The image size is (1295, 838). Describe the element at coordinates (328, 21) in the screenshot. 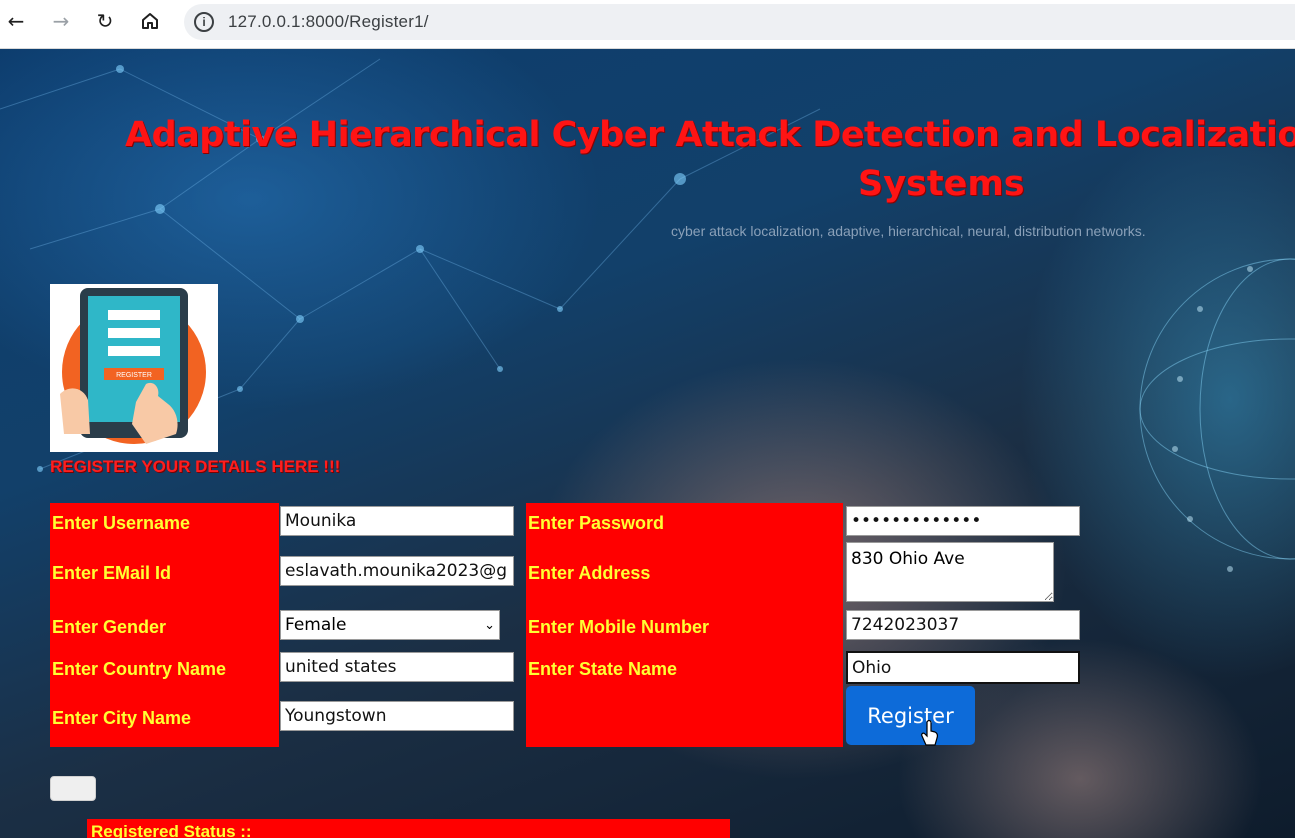

I see `url-text: 127.0.0.1:8000/Register1/` at that location.